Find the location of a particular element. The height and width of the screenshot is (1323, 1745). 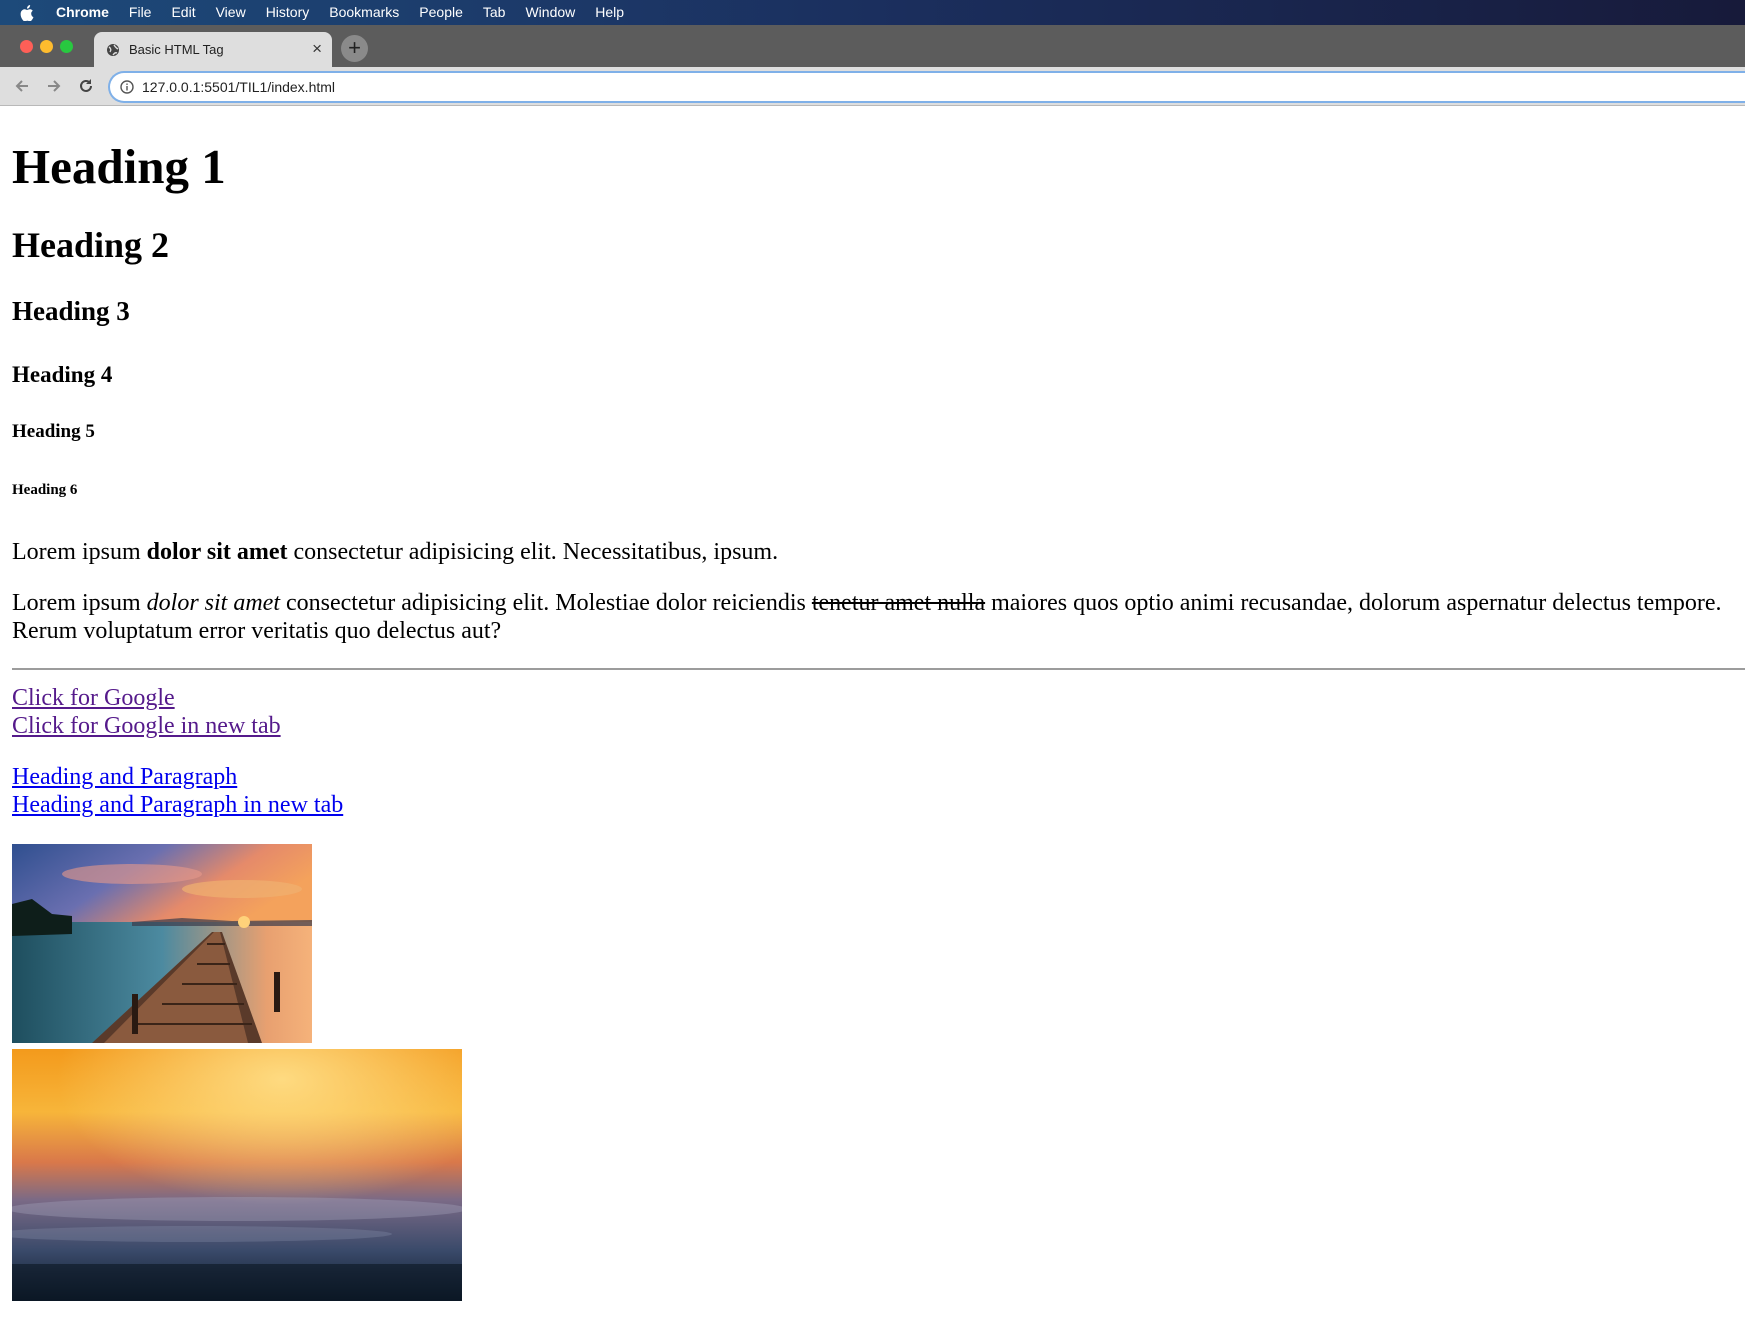

reload-icon is located at coordinates (86, 86).